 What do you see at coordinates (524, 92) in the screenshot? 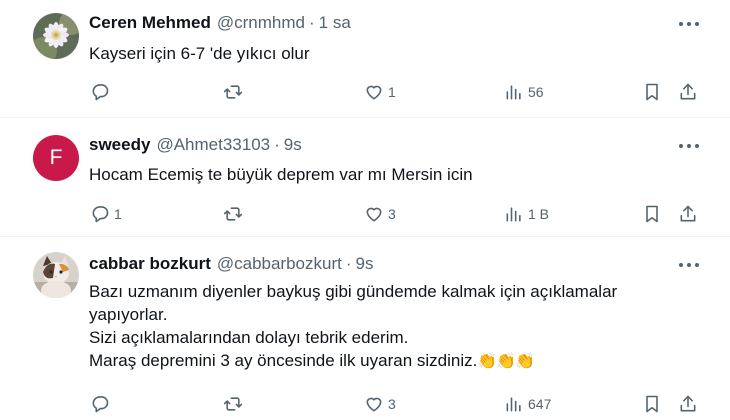
I see `views-button: 56` at bounding box center [524, 92].